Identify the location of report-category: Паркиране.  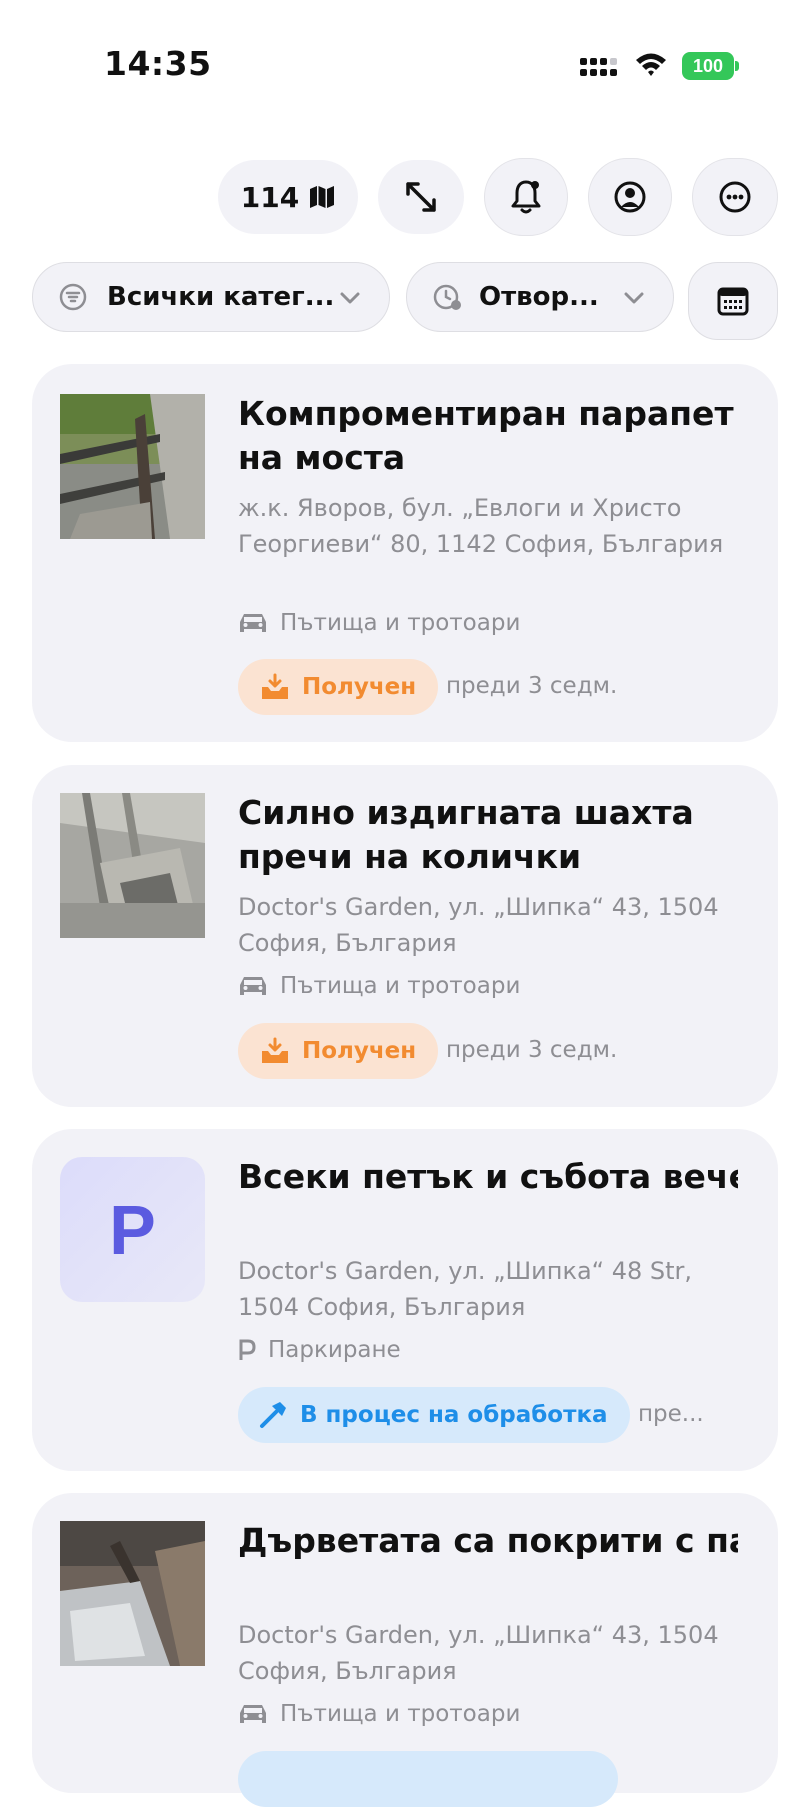
(319, 1350).